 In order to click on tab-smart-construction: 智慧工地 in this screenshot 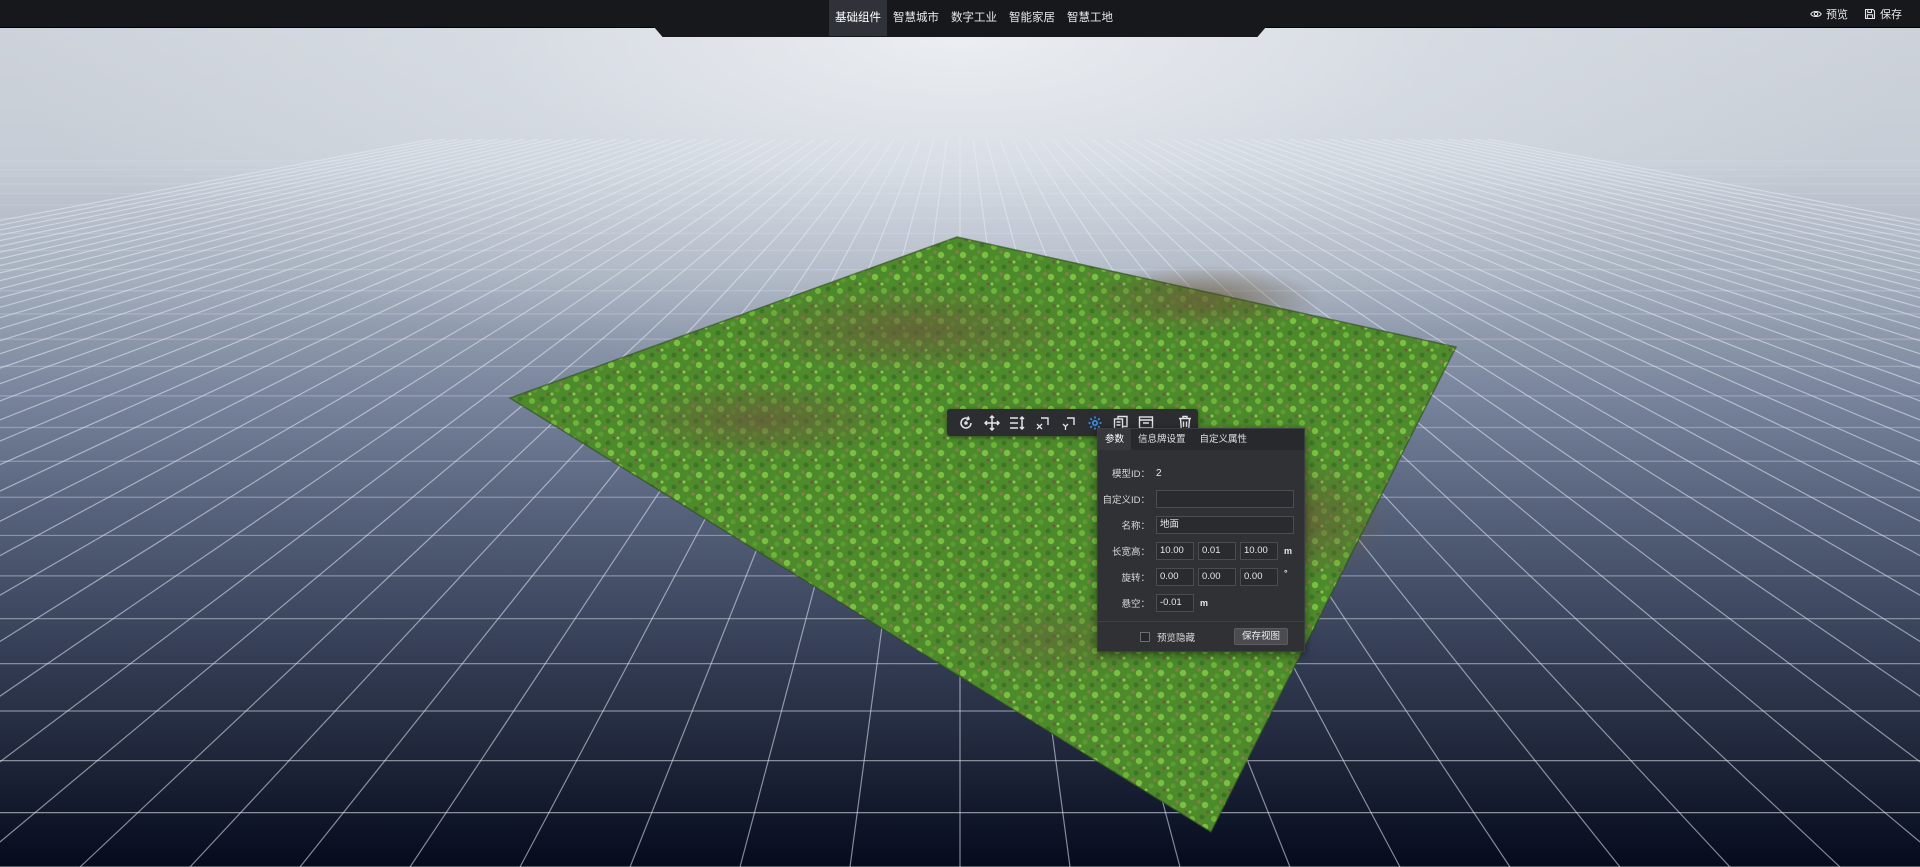, I will do `click(1090, 18)`.